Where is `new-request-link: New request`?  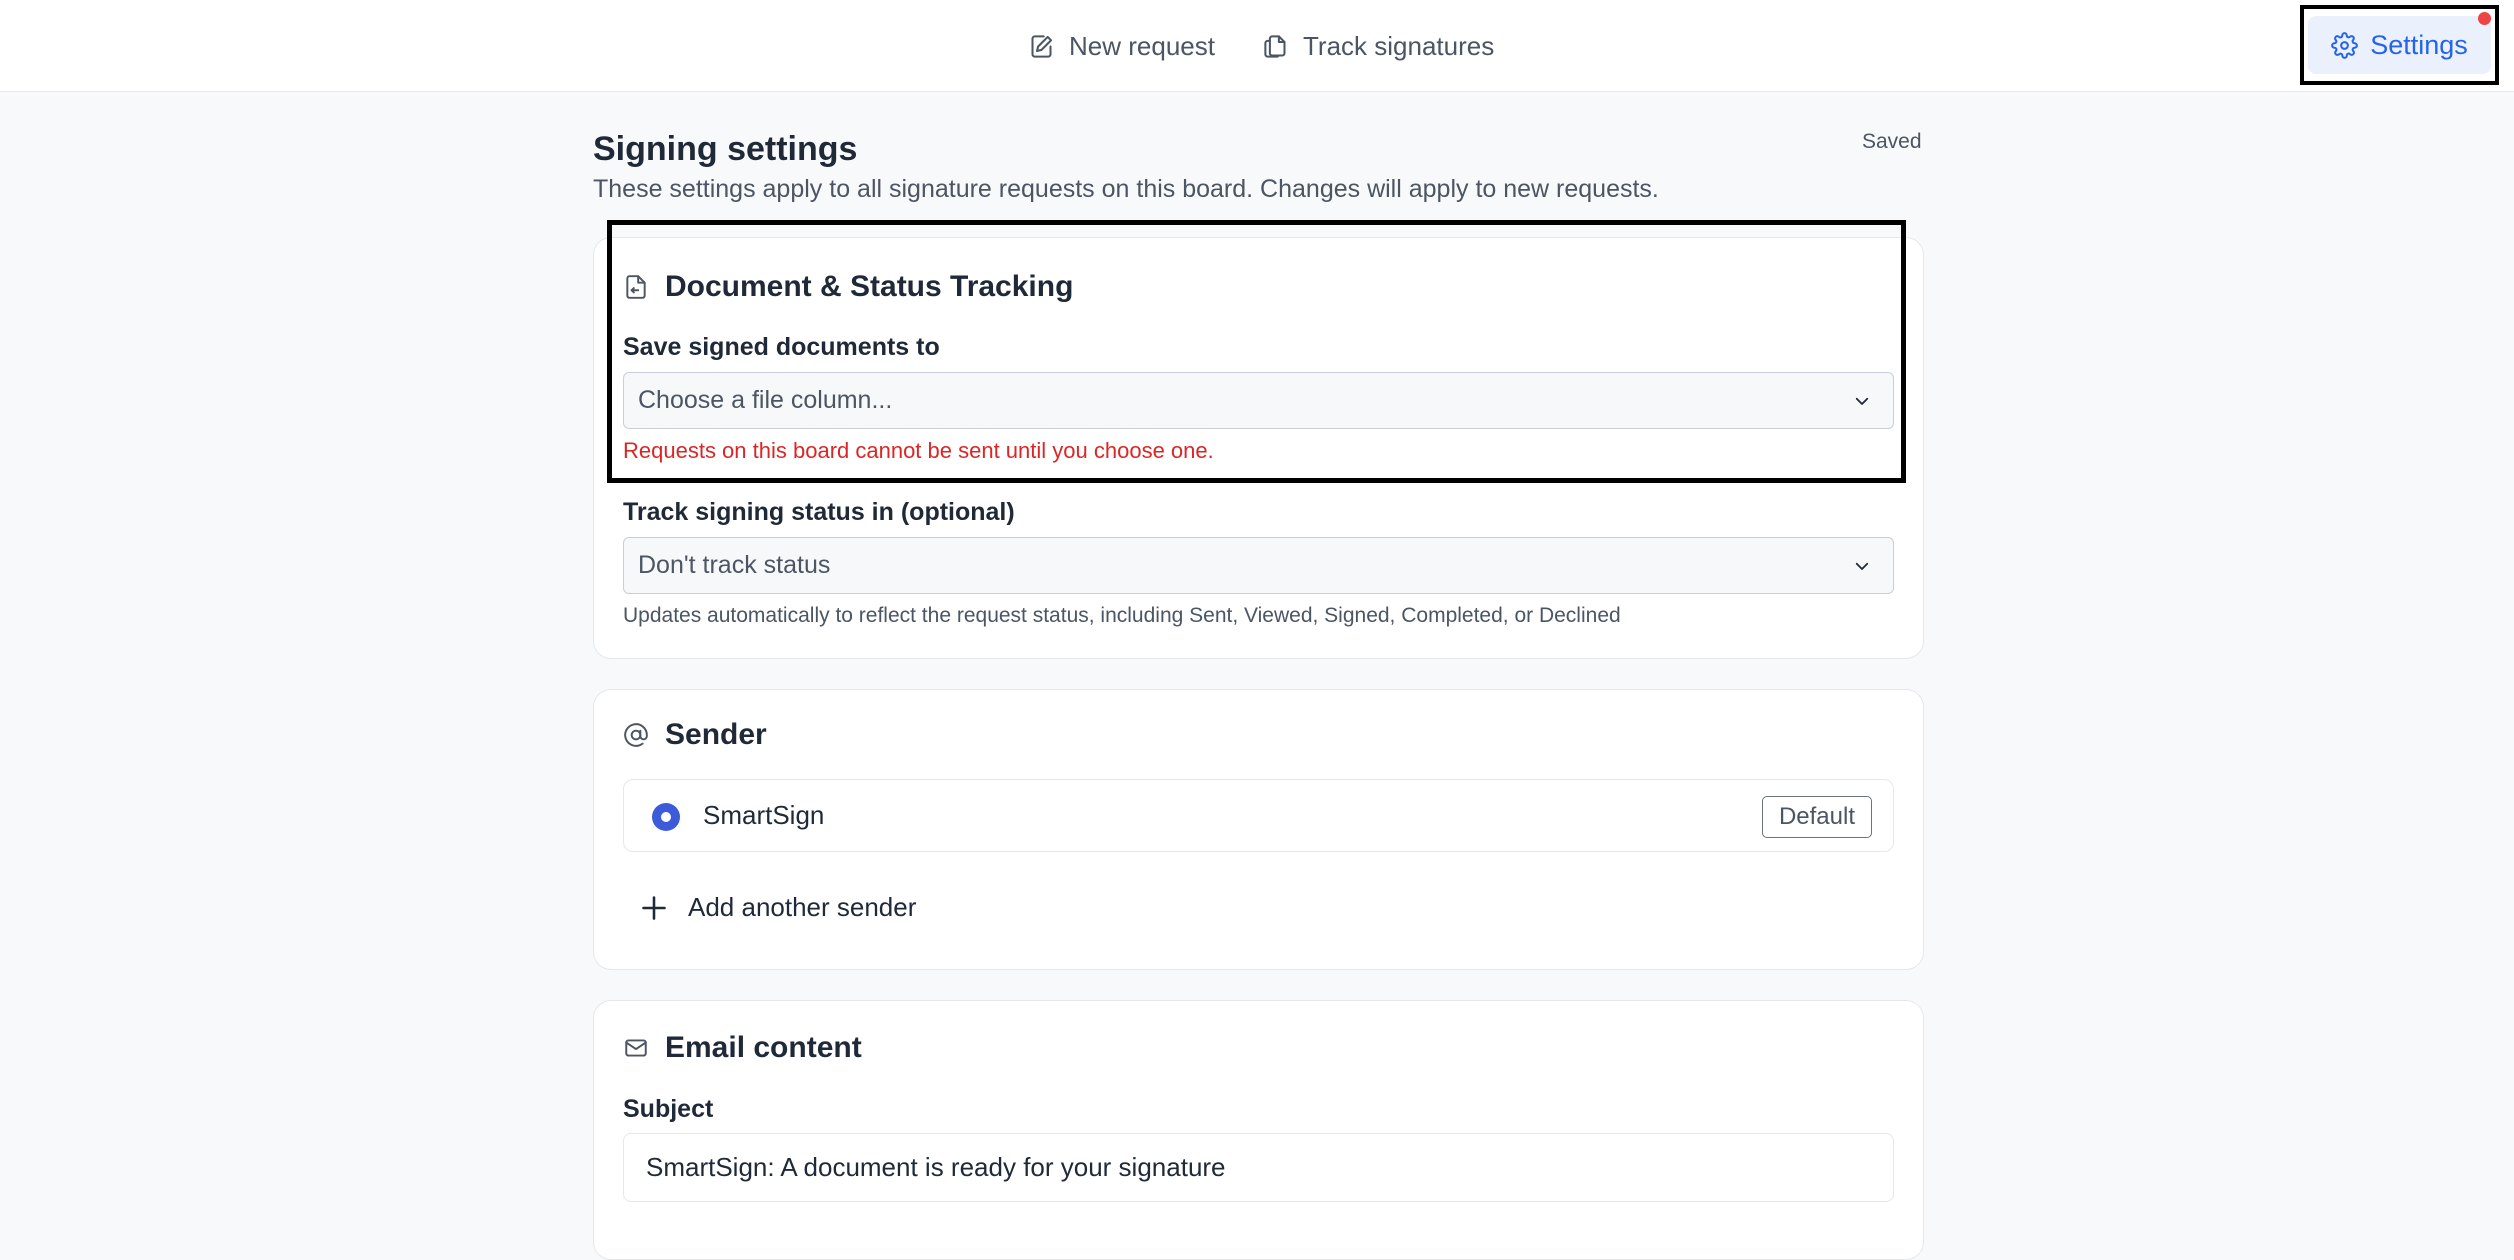 new-request-link: New request is located at coordinates (1121, 46).